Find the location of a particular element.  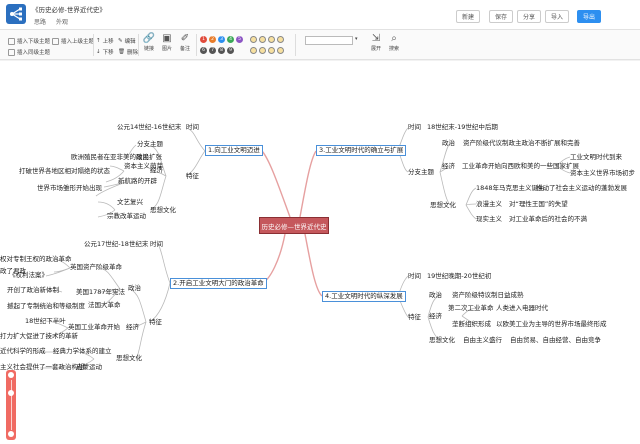

b3-time-label: 时间 is located at coordinates (414, 127).